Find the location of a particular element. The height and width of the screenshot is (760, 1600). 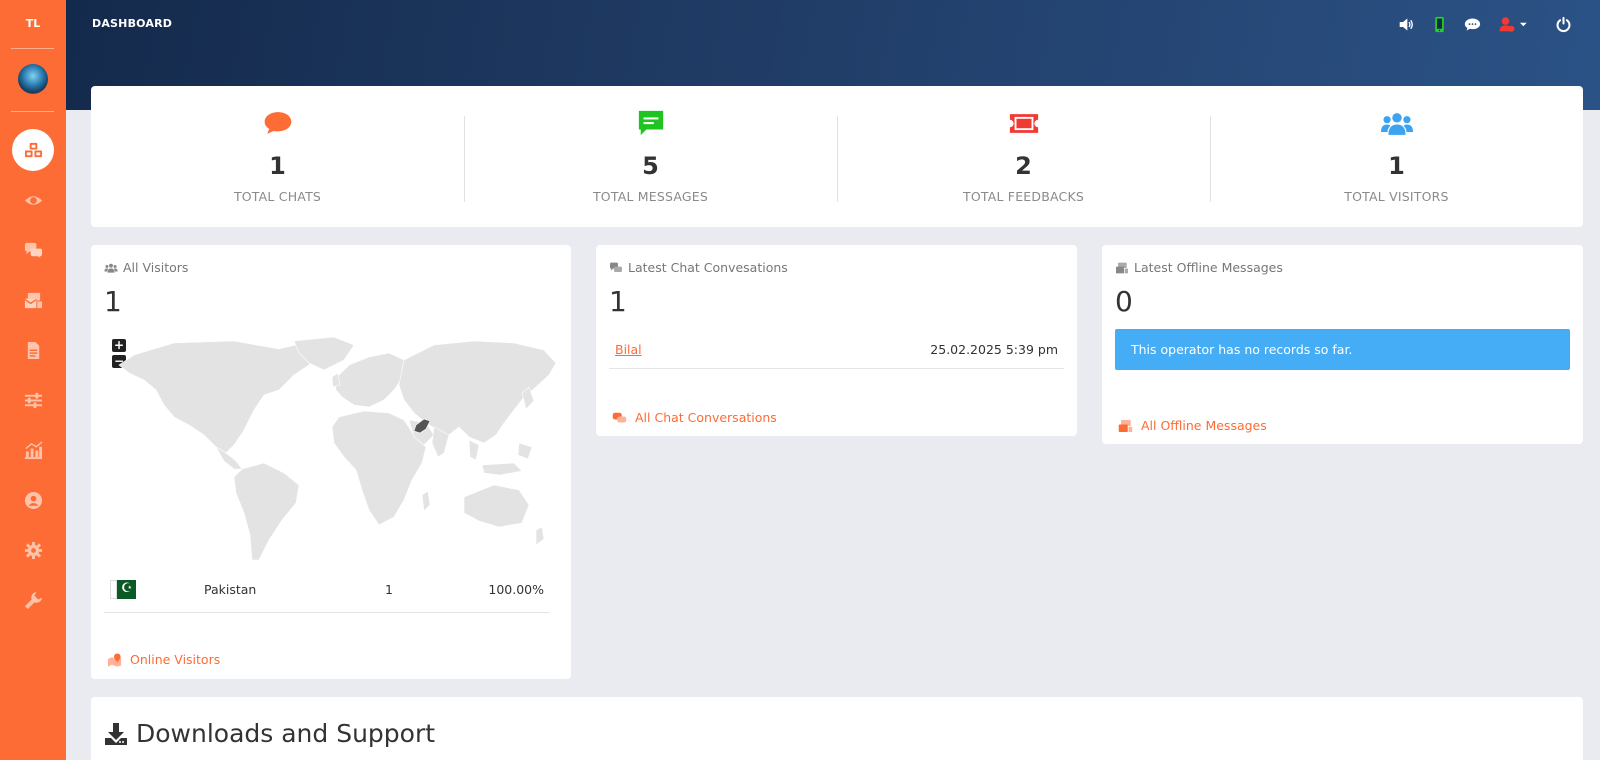

mobile-icon is located at coordinates (1439, 24).